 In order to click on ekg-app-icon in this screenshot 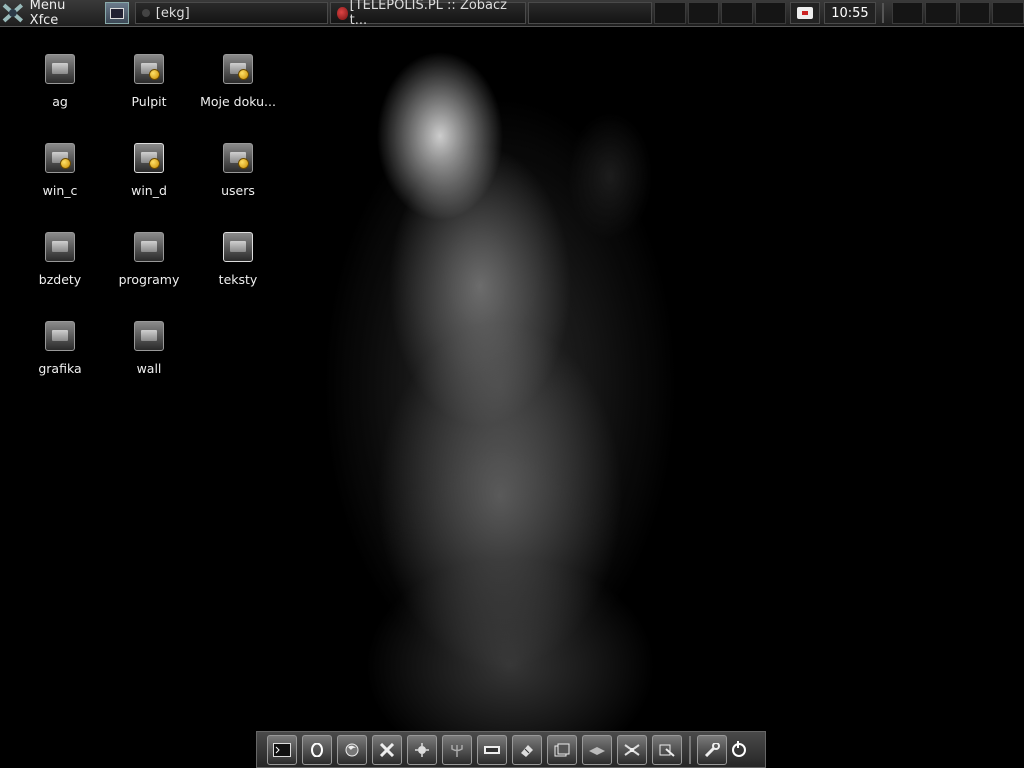, I will do `click(145, 13)`.